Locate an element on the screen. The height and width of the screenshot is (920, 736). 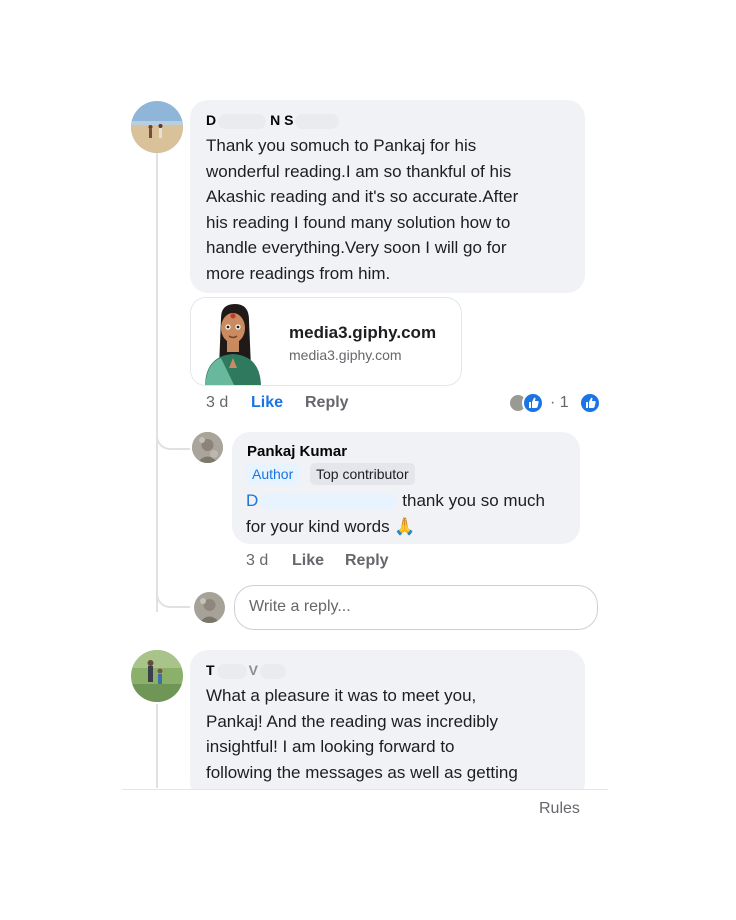
reply-text-line-1: Dthank you so much is located at coordinates (411, 501).